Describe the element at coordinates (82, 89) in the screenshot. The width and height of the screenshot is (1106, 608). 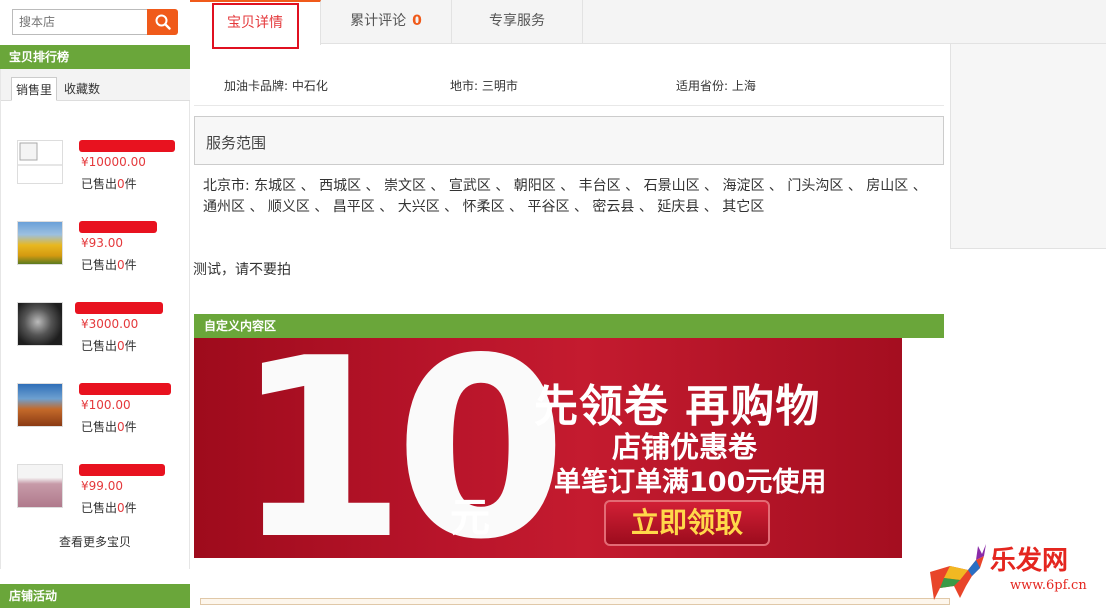
I see `tab-favorites: 收藏数` at that location.